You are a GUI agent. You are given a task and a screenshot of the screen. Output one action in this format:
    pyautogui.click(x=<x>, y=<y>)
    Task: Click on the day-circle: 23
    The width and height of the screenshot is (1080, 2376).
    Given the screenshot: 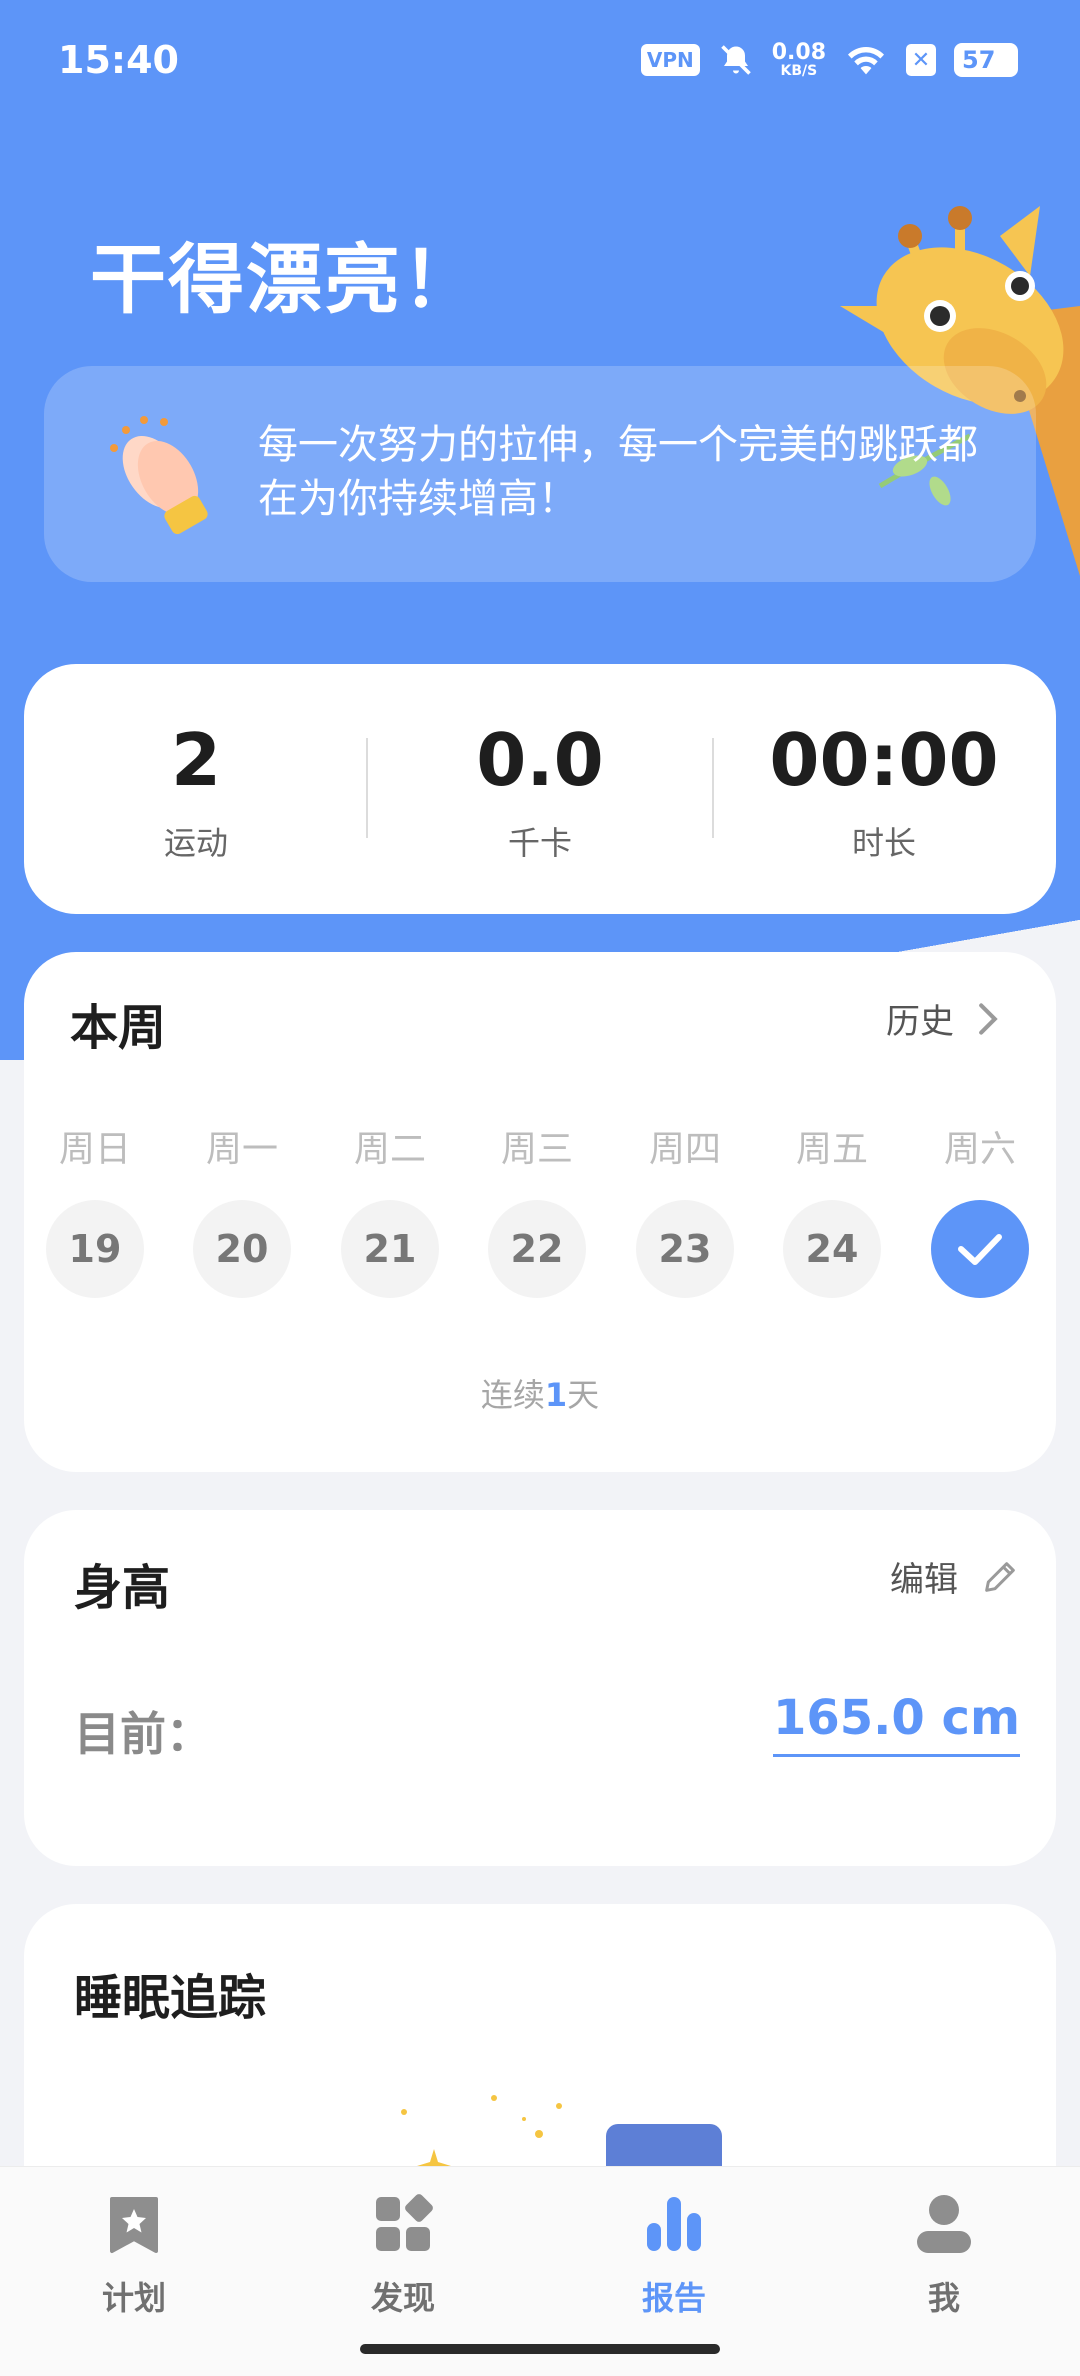 What is the action you would take?
    pyautogui.click(x=685, y=1249)
    